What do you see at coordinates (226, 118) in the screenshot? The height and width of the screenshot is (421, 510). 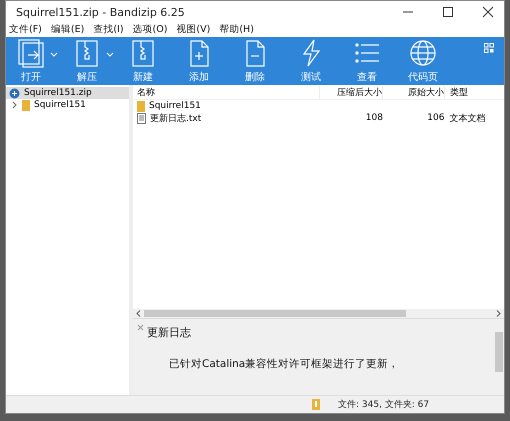 I see `file-name-cell: 更新日志.txt` at bounding box center [226, 118].